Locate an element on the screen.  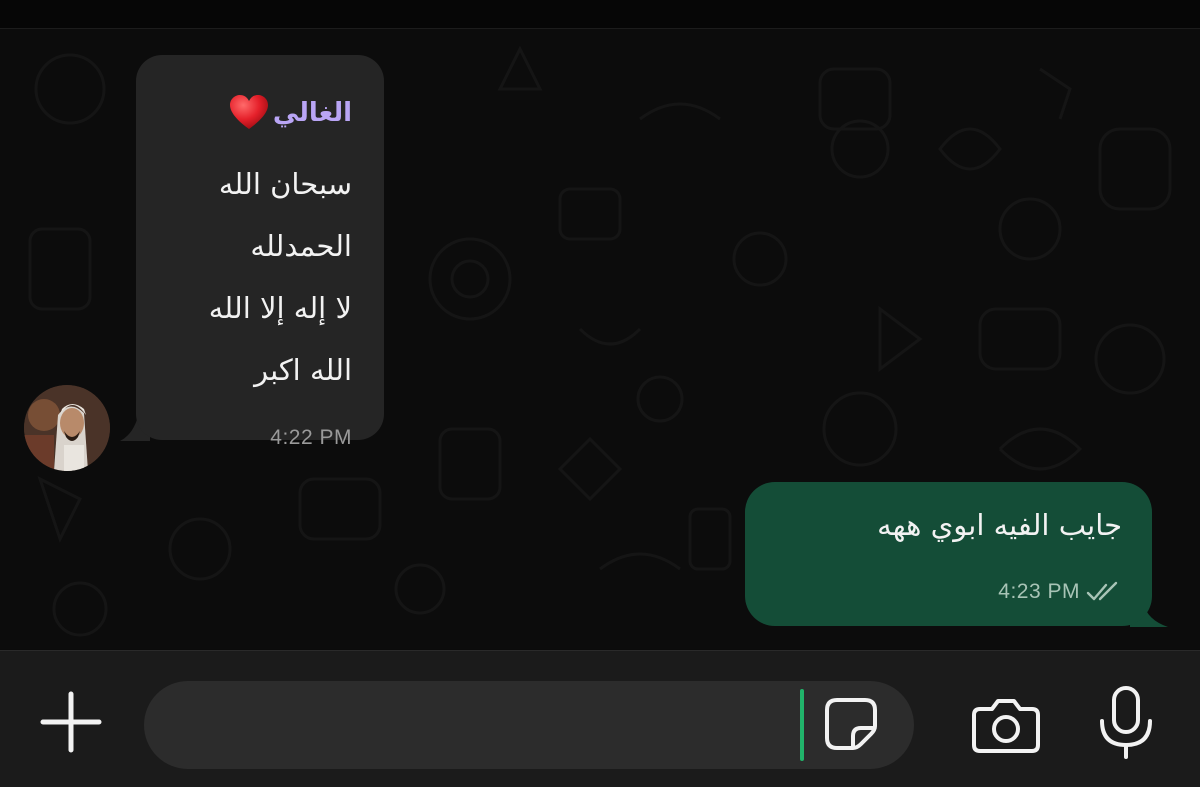
plus-icon is located at coordinates (71, 722).